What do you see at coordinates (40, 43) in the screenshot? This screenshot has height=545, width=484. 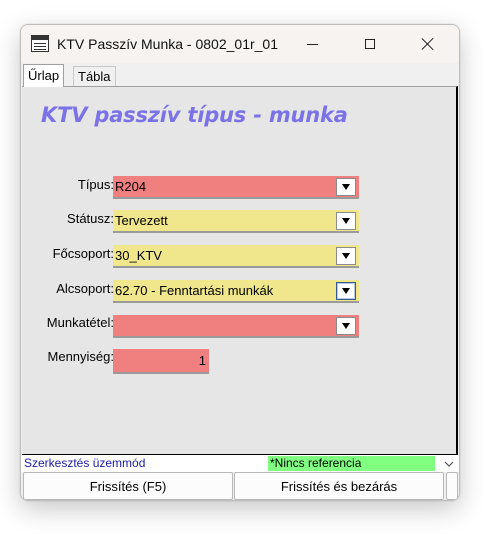 I see `form-icon` at bounding box center [40, 43].